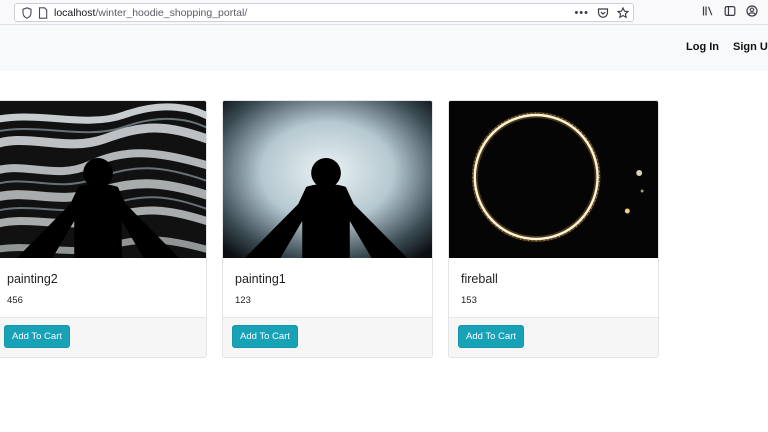  I want to click on product-title: fireball, so click(479, 279).